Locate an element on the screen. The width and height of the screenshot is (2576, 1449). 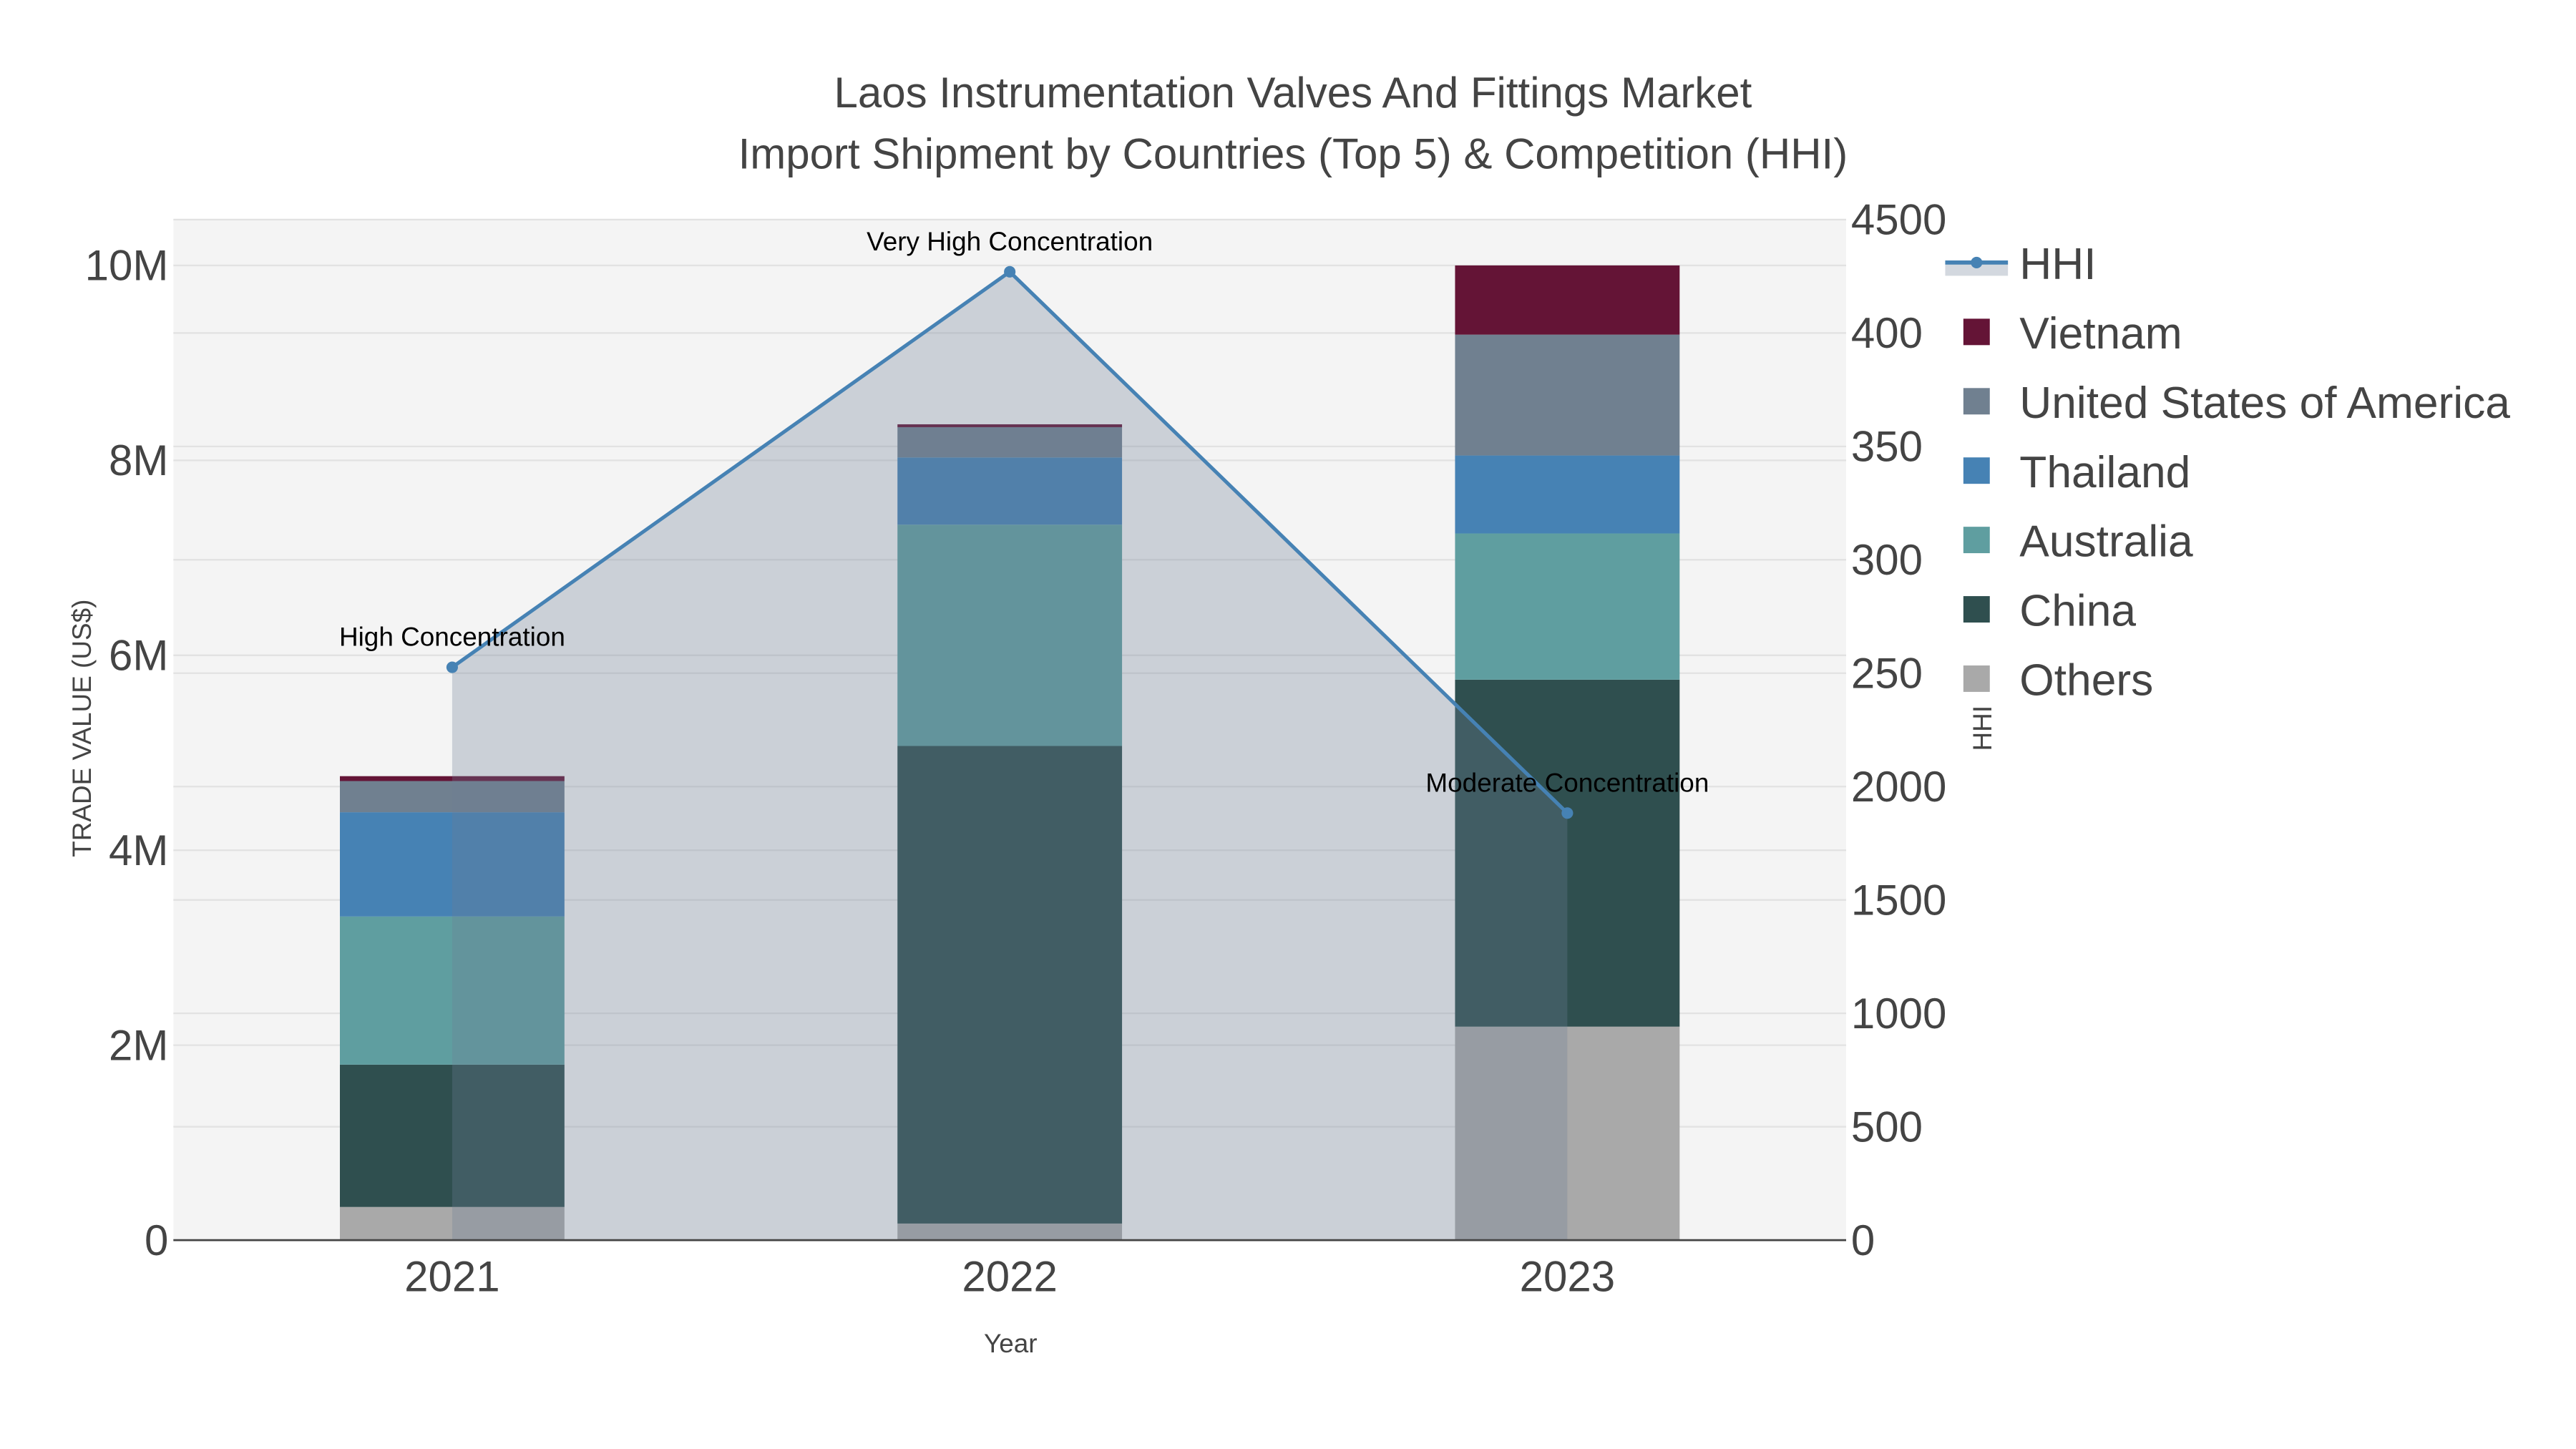
legend-label: United States of America is located at coordinates (2264, 403).